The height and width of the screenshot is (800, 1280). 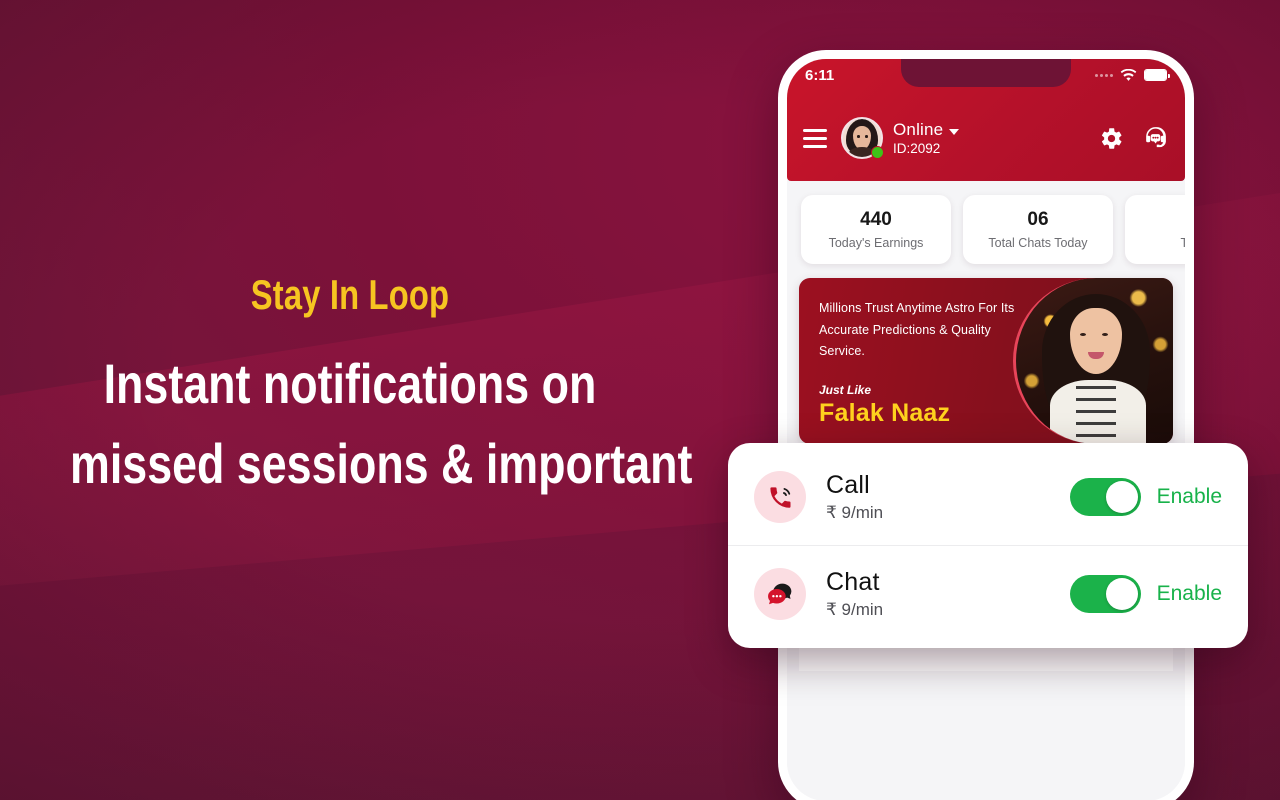 I want to click on banner-line-1: Millions Trust Anytime Astro For Its, so click(x=917, y=308).